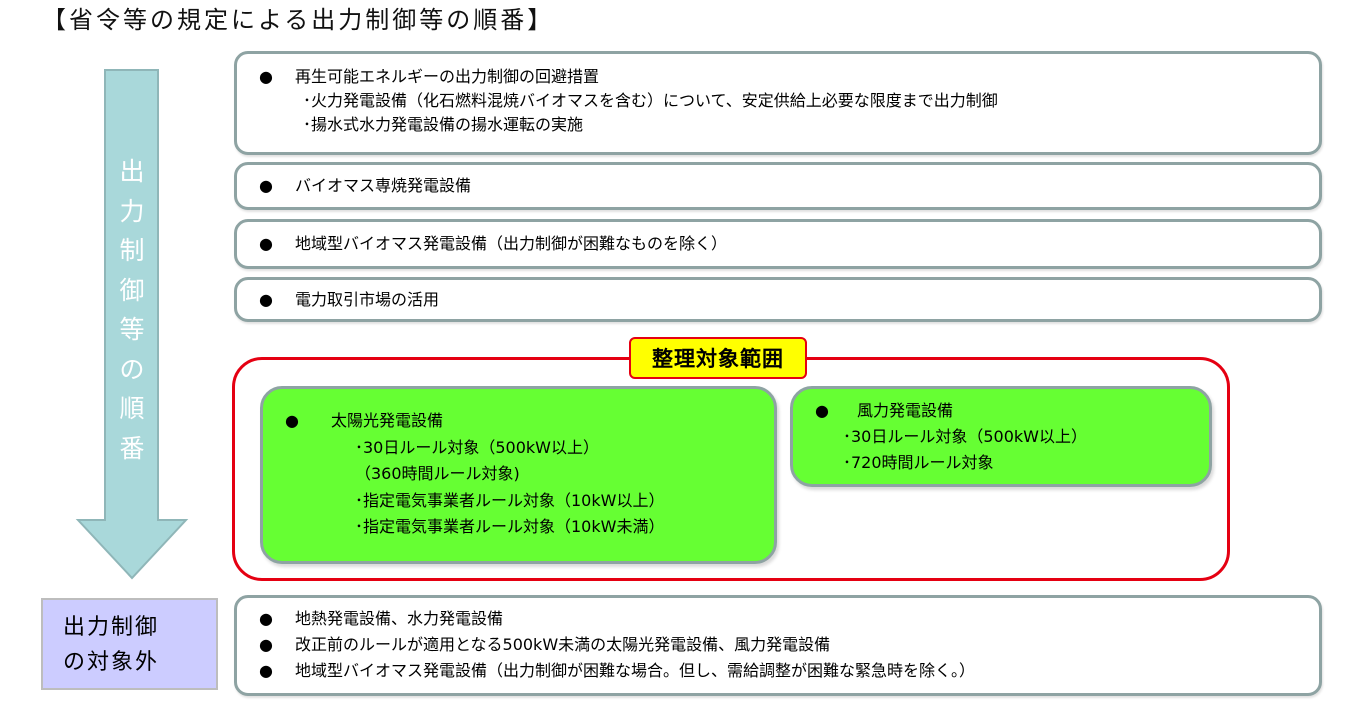 This screenshot has height=724, width=1351. Describe the element at coordinates (965, 436) in the screenshot. I see `wind-sub-text: ･30日ルール対象（500kW以上）` at that location.